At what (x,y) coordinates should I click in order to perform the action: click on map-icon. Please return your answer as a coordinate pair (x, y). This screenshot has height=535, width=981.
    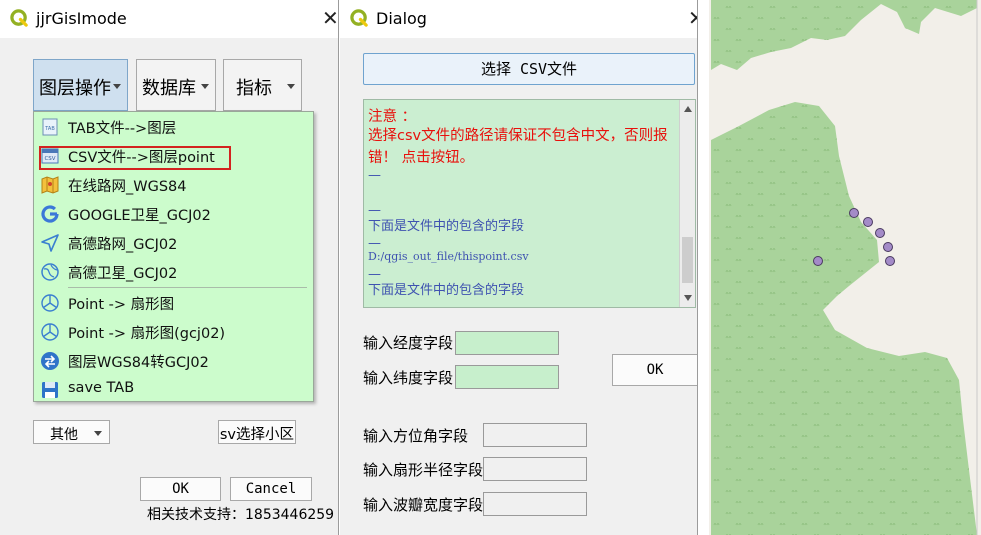
    Looking at the image, I should click on (50, 185).